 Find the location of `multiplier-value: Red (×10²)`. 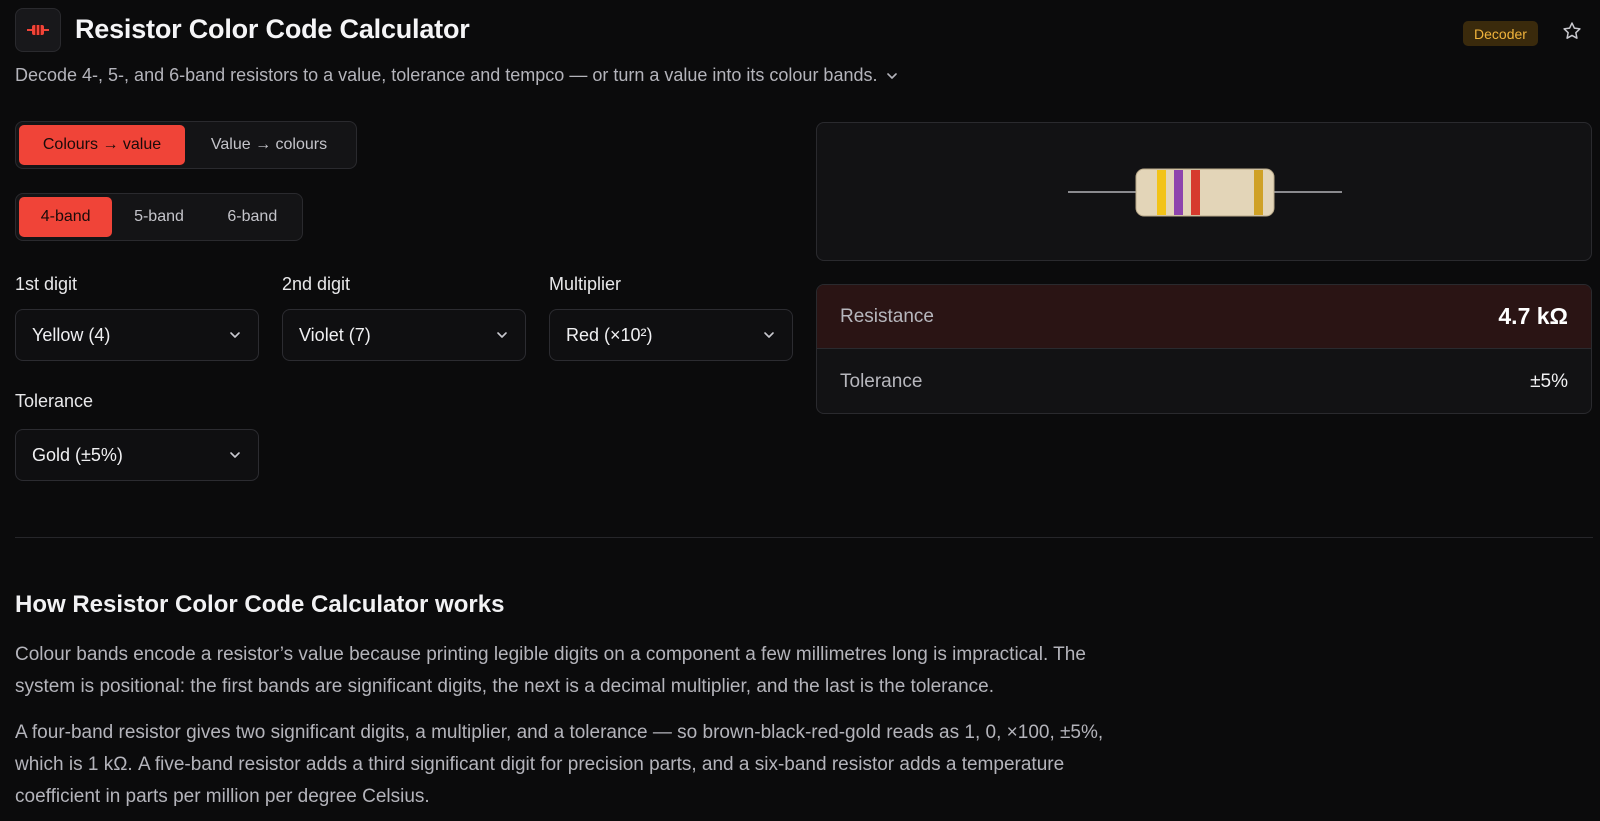

multiplier-value: Red (×10²) is located at coordinates (609, 334).